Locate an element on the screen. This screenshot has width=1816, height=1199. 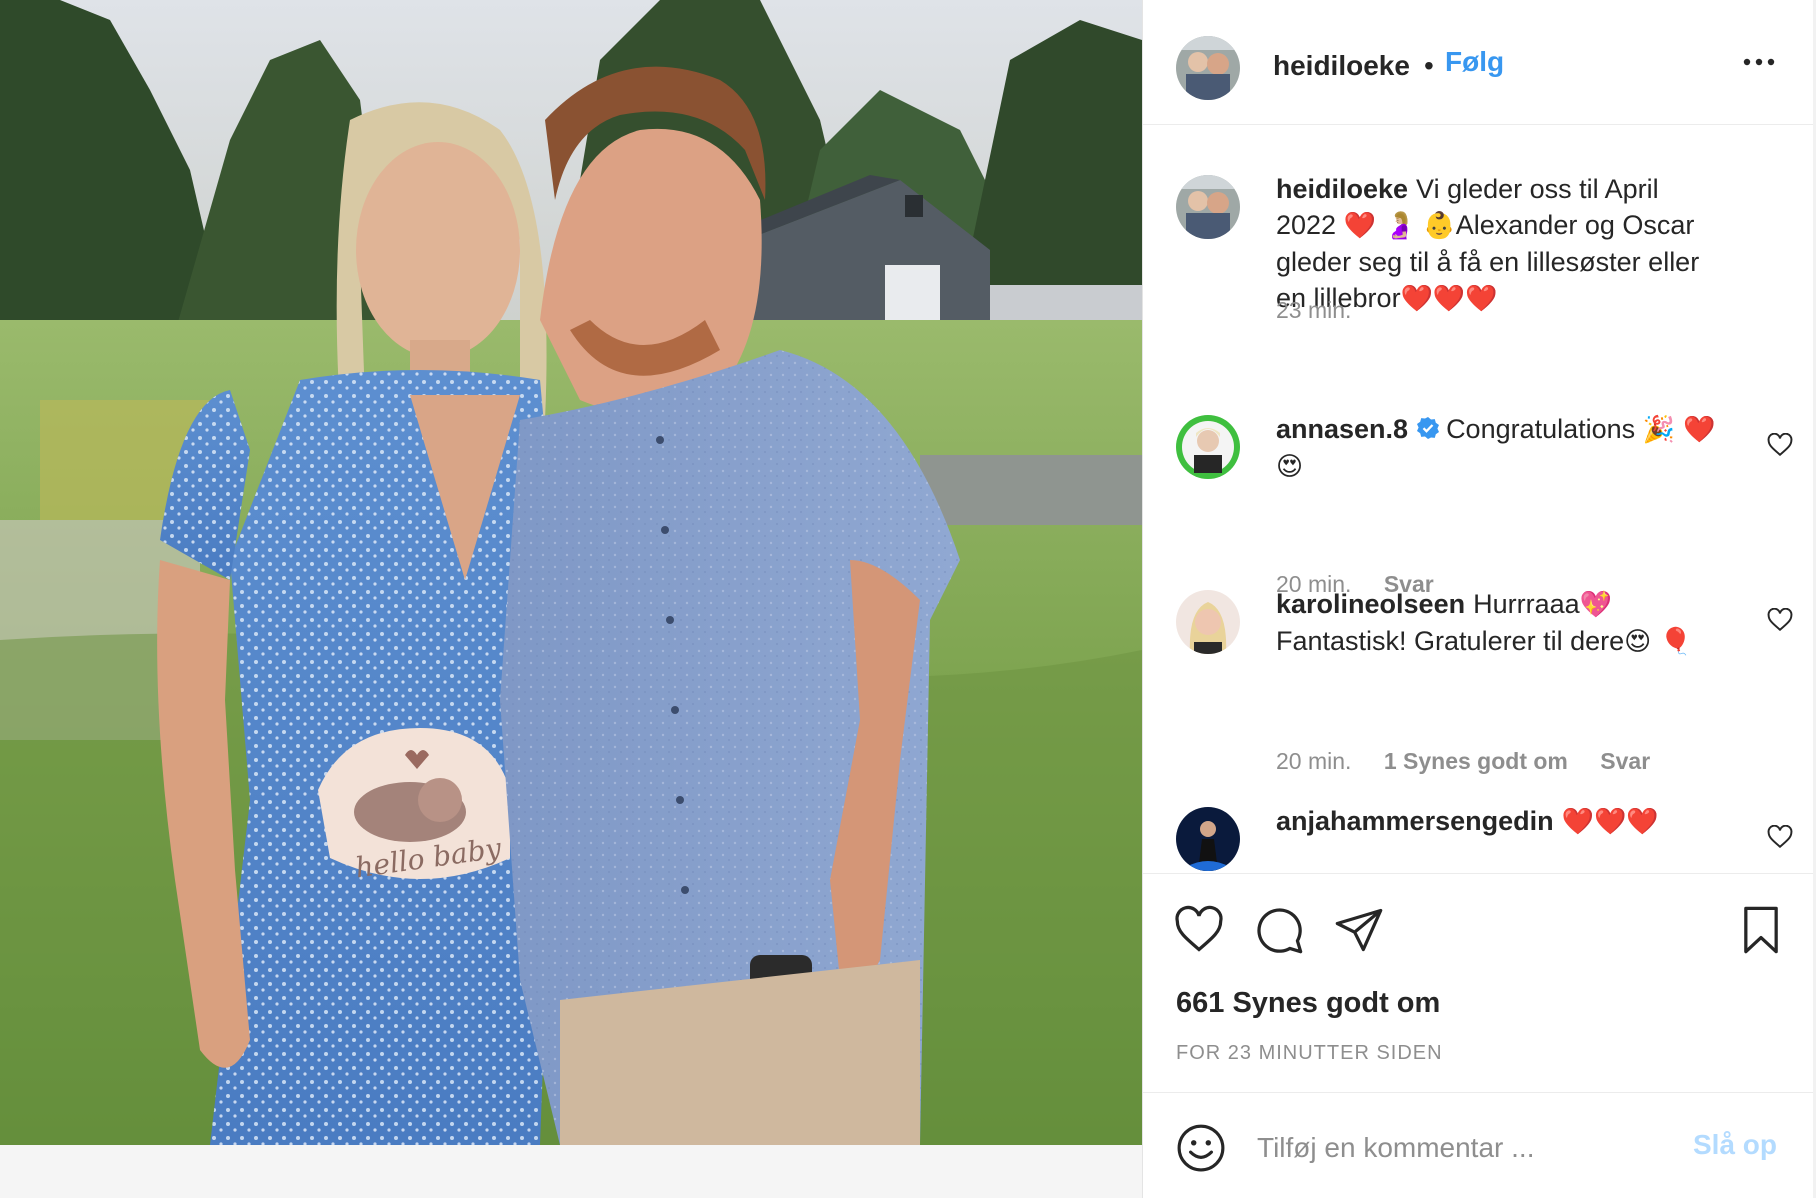
post-comment-button: Slå op is located at coordinates (1735, 1145).